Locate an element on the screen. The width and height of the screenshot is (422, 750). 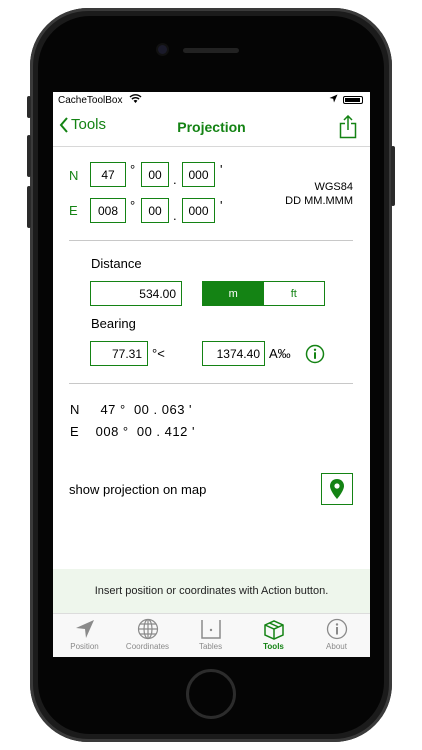
bearing-degrees-value: 77.31 is located at coordinates (126, 353).